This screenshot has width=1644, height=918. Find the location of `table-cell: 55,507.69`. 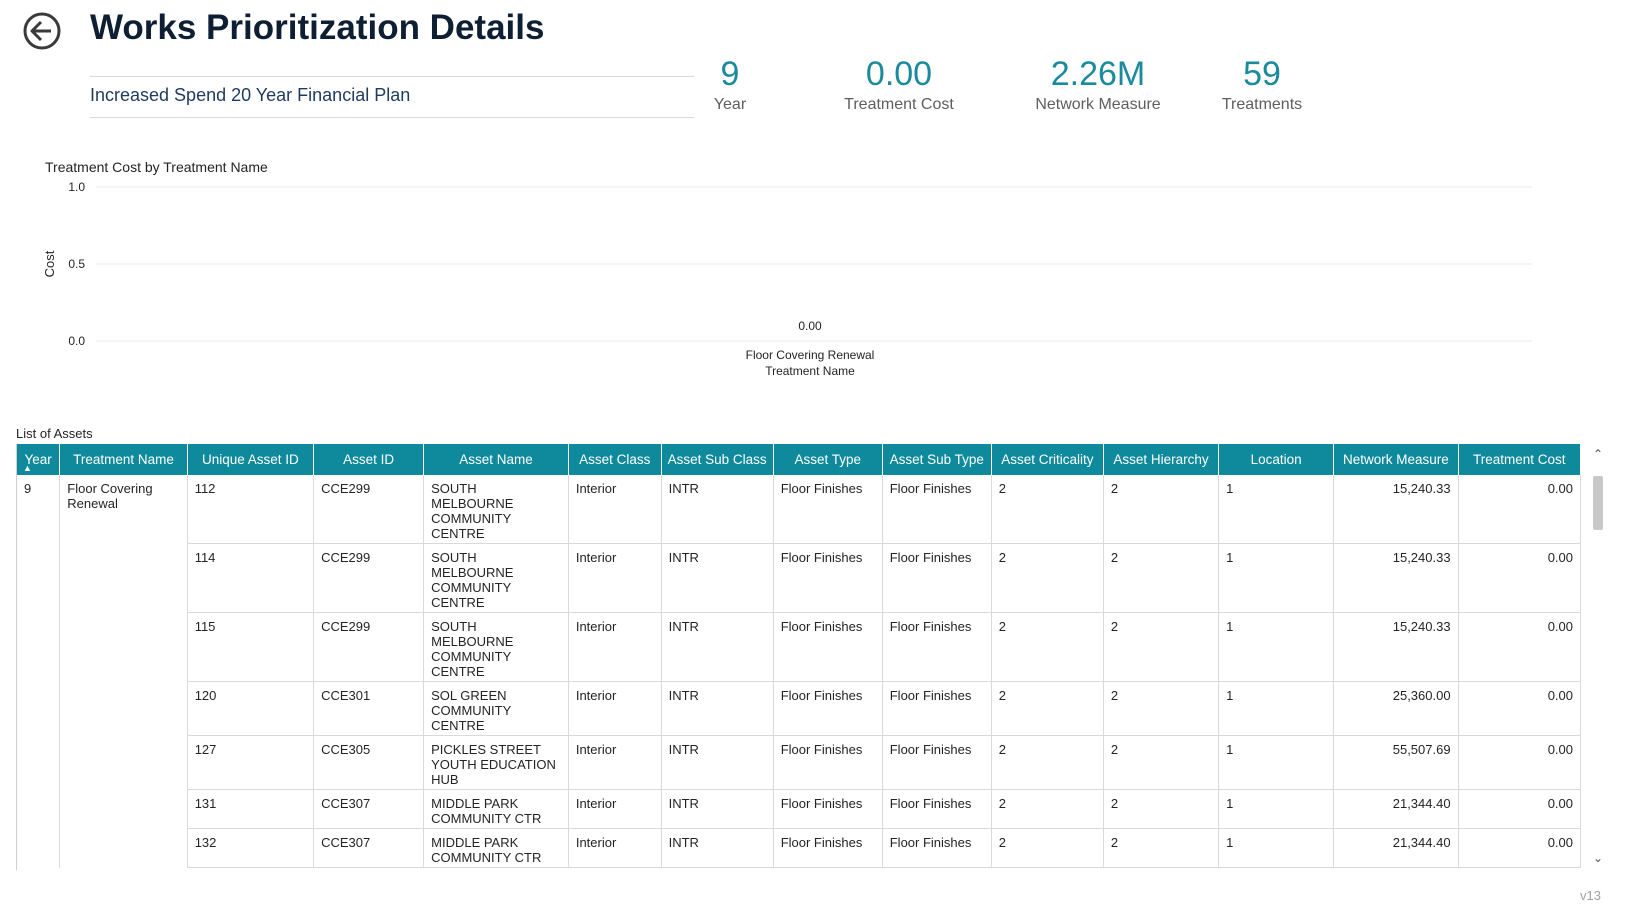

table-cell: 55,507.69 is located at coordinates (1396, 762).